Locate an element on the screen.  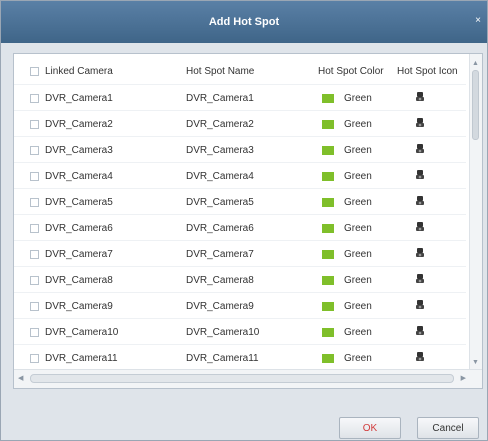
scroll-right-icon: ▶ is located at coordinates (463, 378).